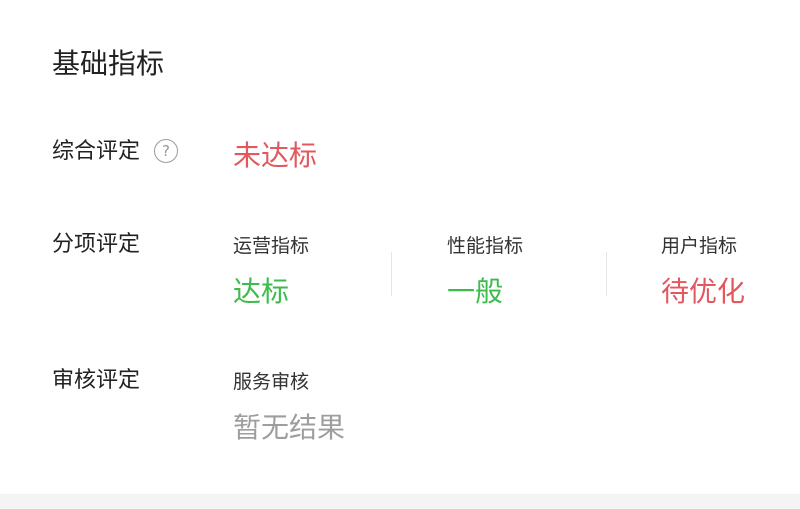  I want to click on metric-operations: 运营指标 达标, so click(313, 271).